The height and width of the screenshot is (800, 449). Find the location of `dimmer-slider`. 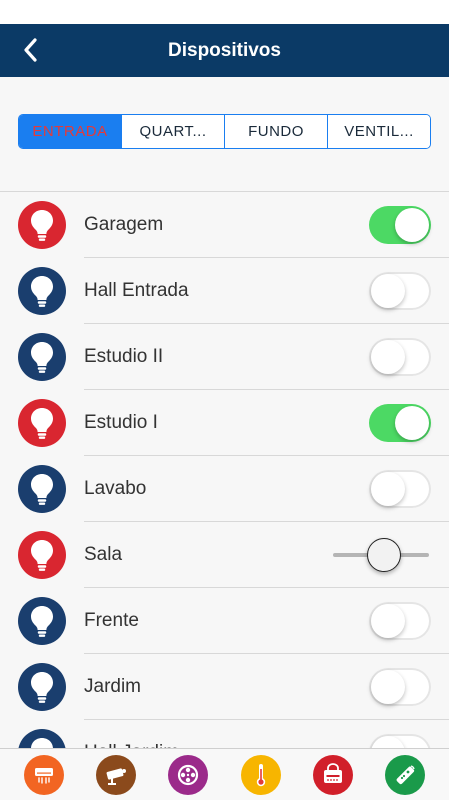

dimmer-slider is located at coordinates (381, 555).